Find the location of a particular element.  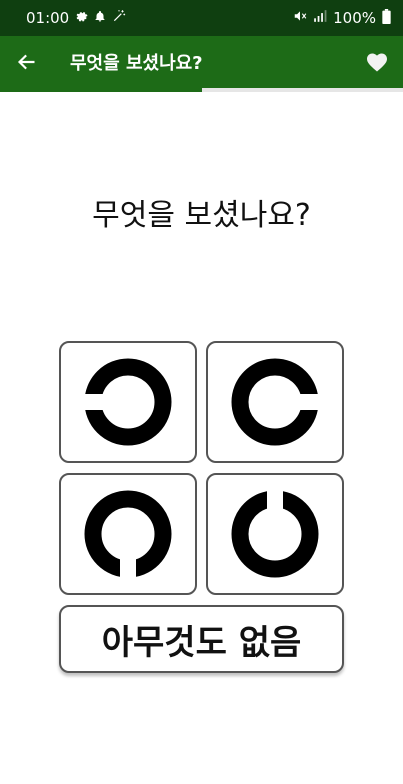

landolt-ring-gap-right-icon is located at coordinates (280, 402).